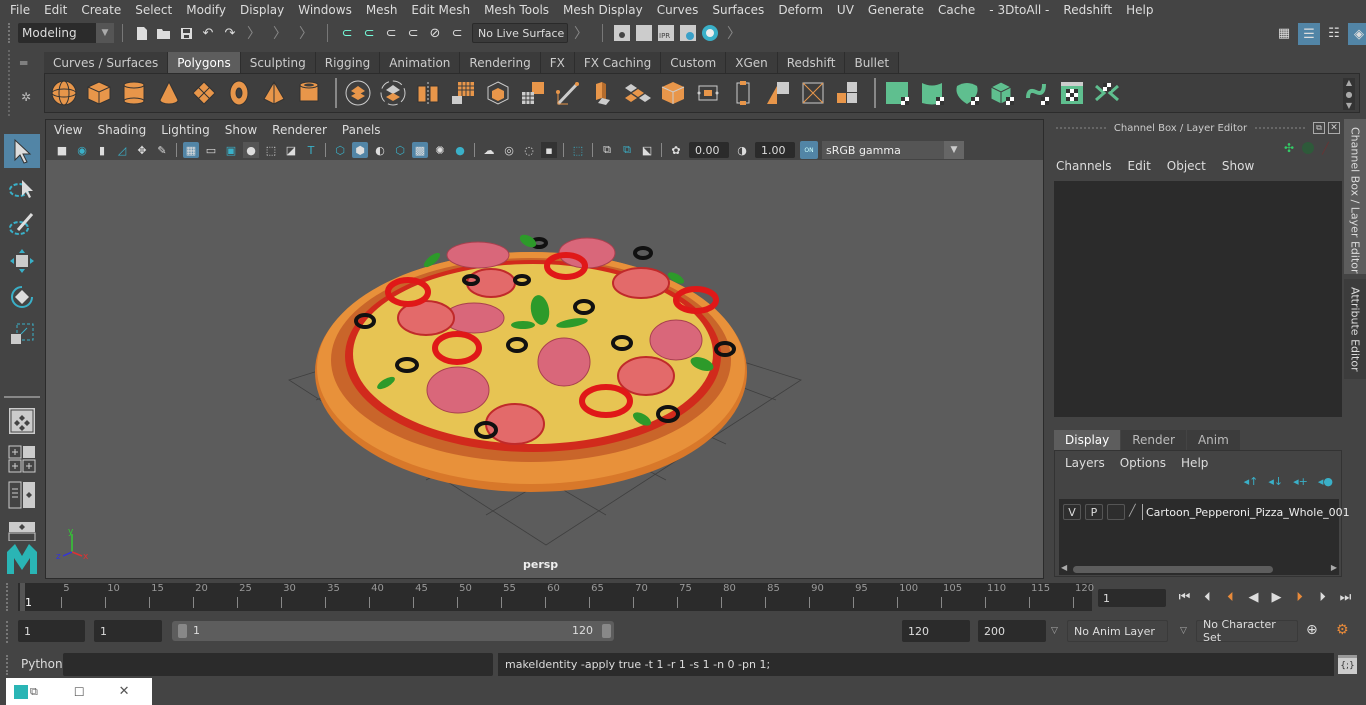 Image resolution: width=1366 pixels, height=705 pixels. Describe the element at coordinates (22, 495) in the screenshot. I see `outliner-persp-layout-button` at that location.